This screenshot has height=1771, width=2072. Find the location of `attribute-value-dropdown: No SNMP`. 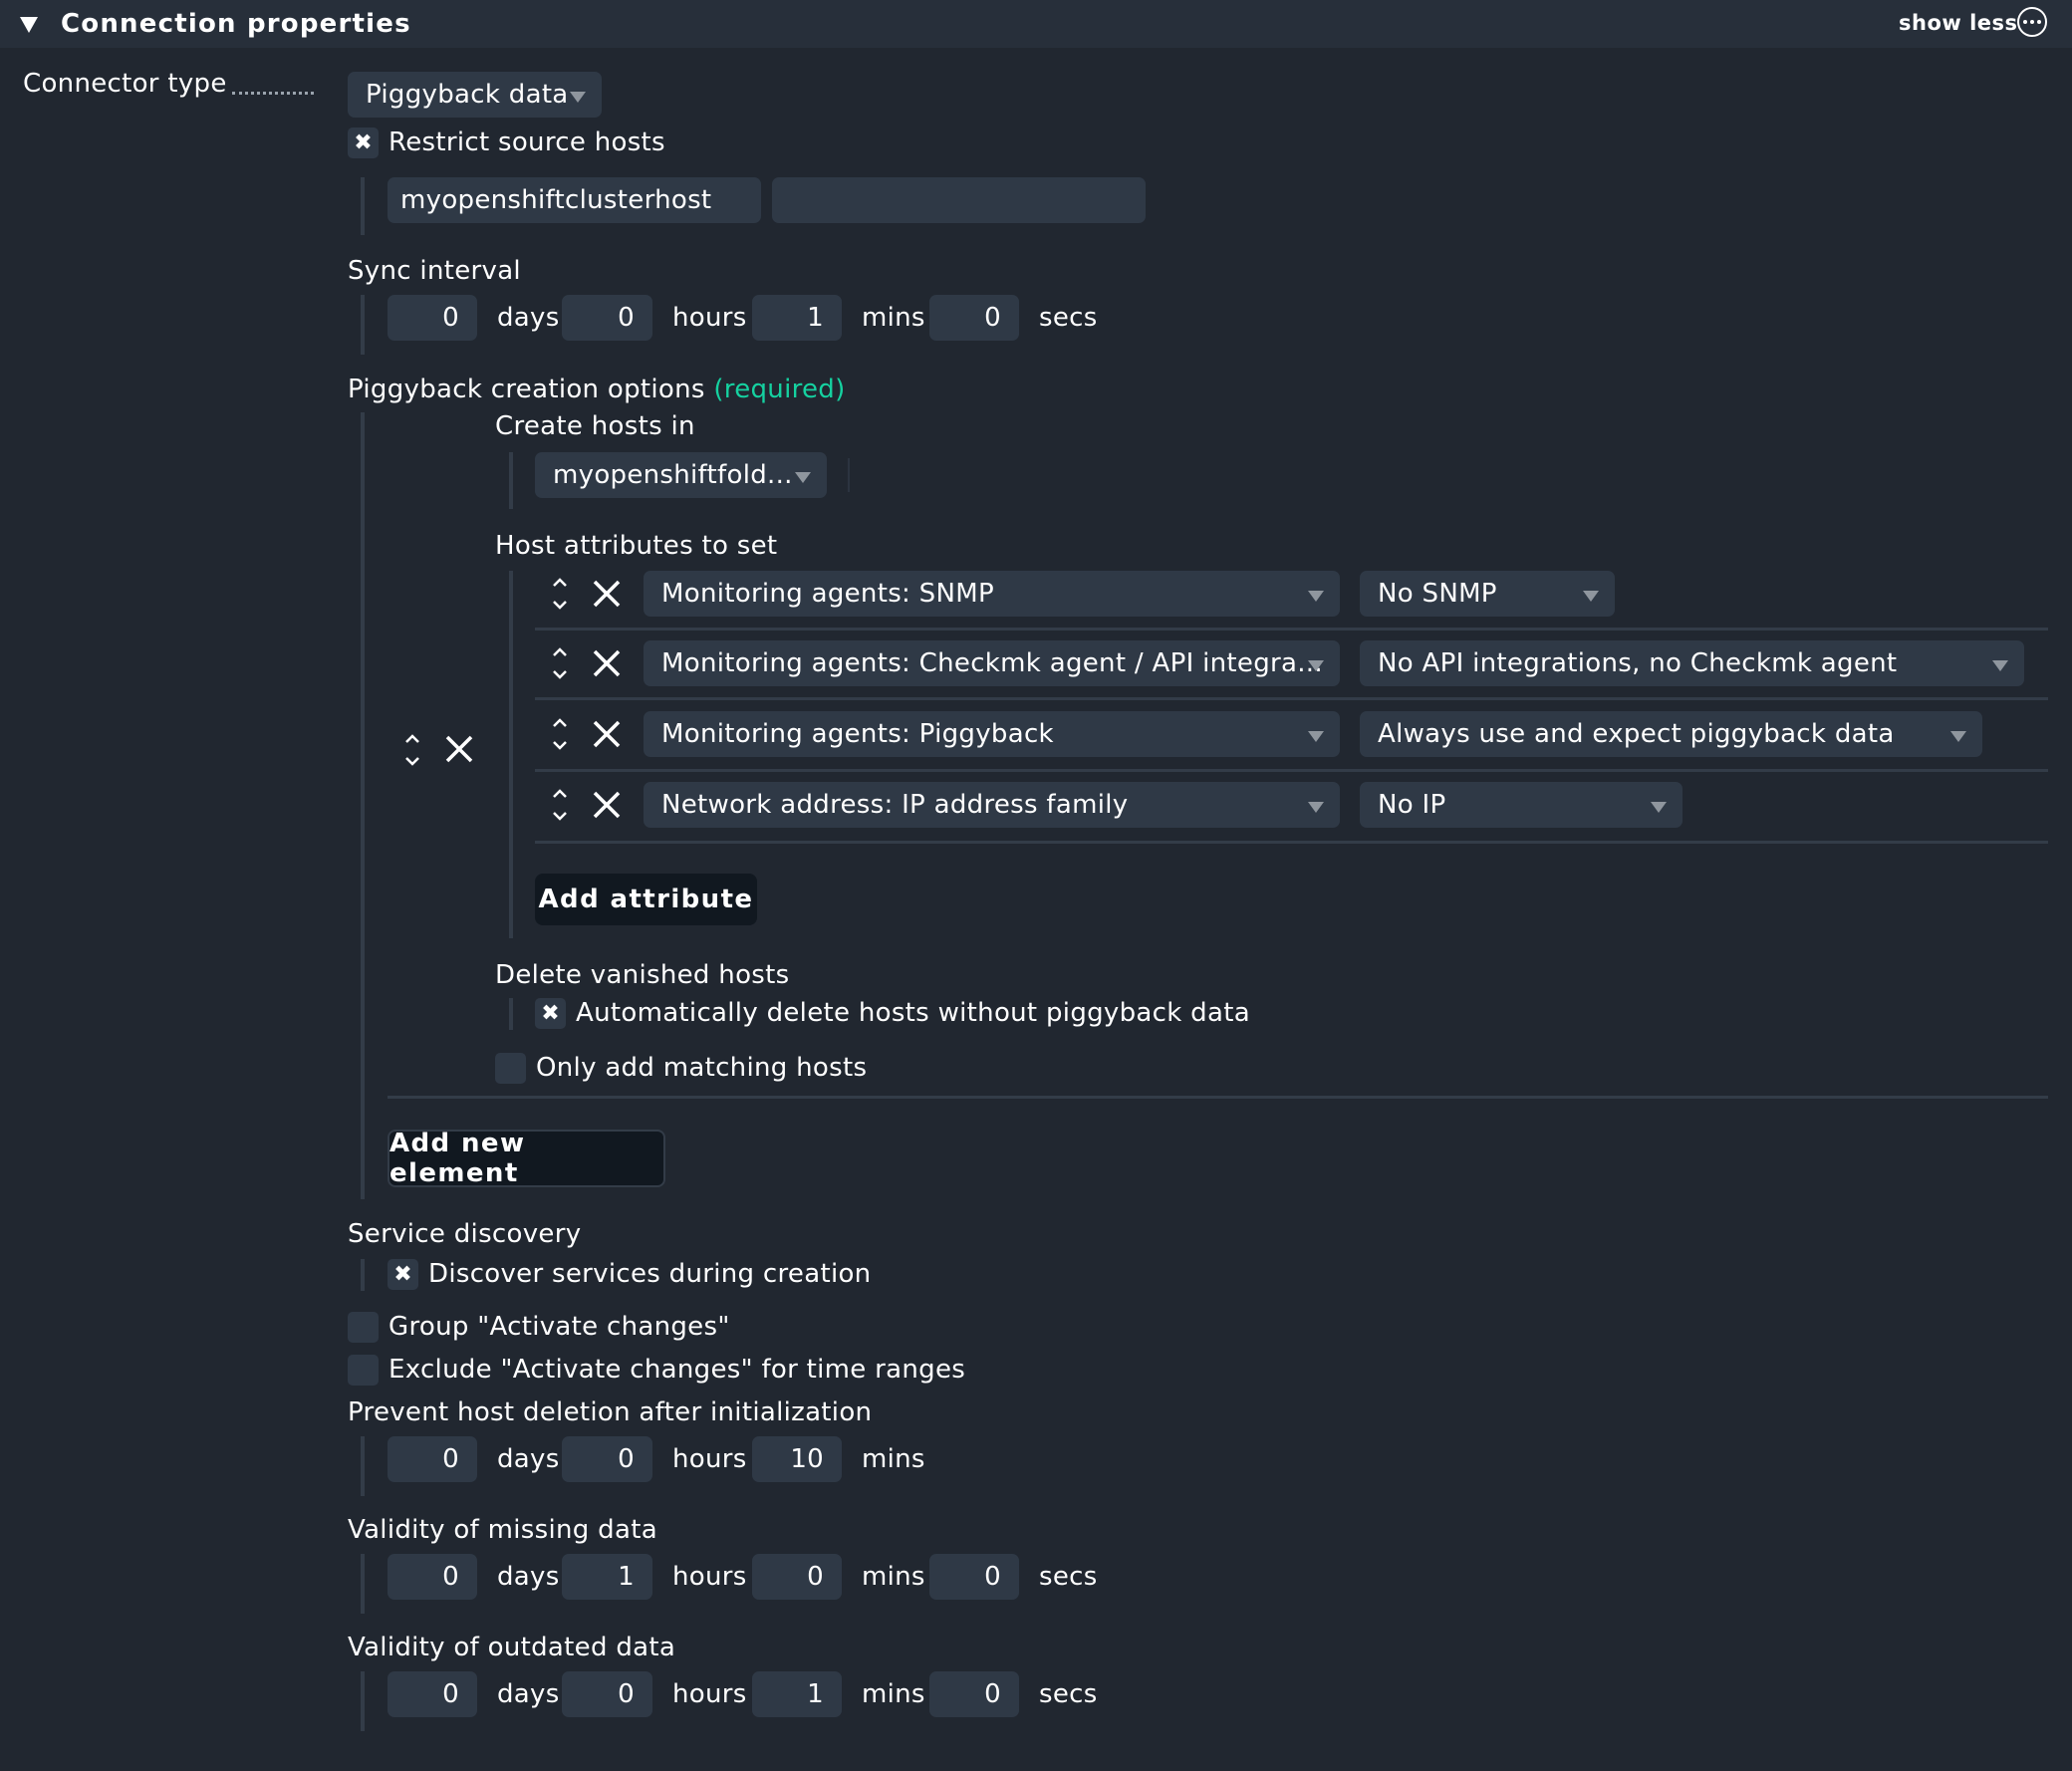

attribute-value-dropdown: No SNMP is located at coordinates (1488, 594).